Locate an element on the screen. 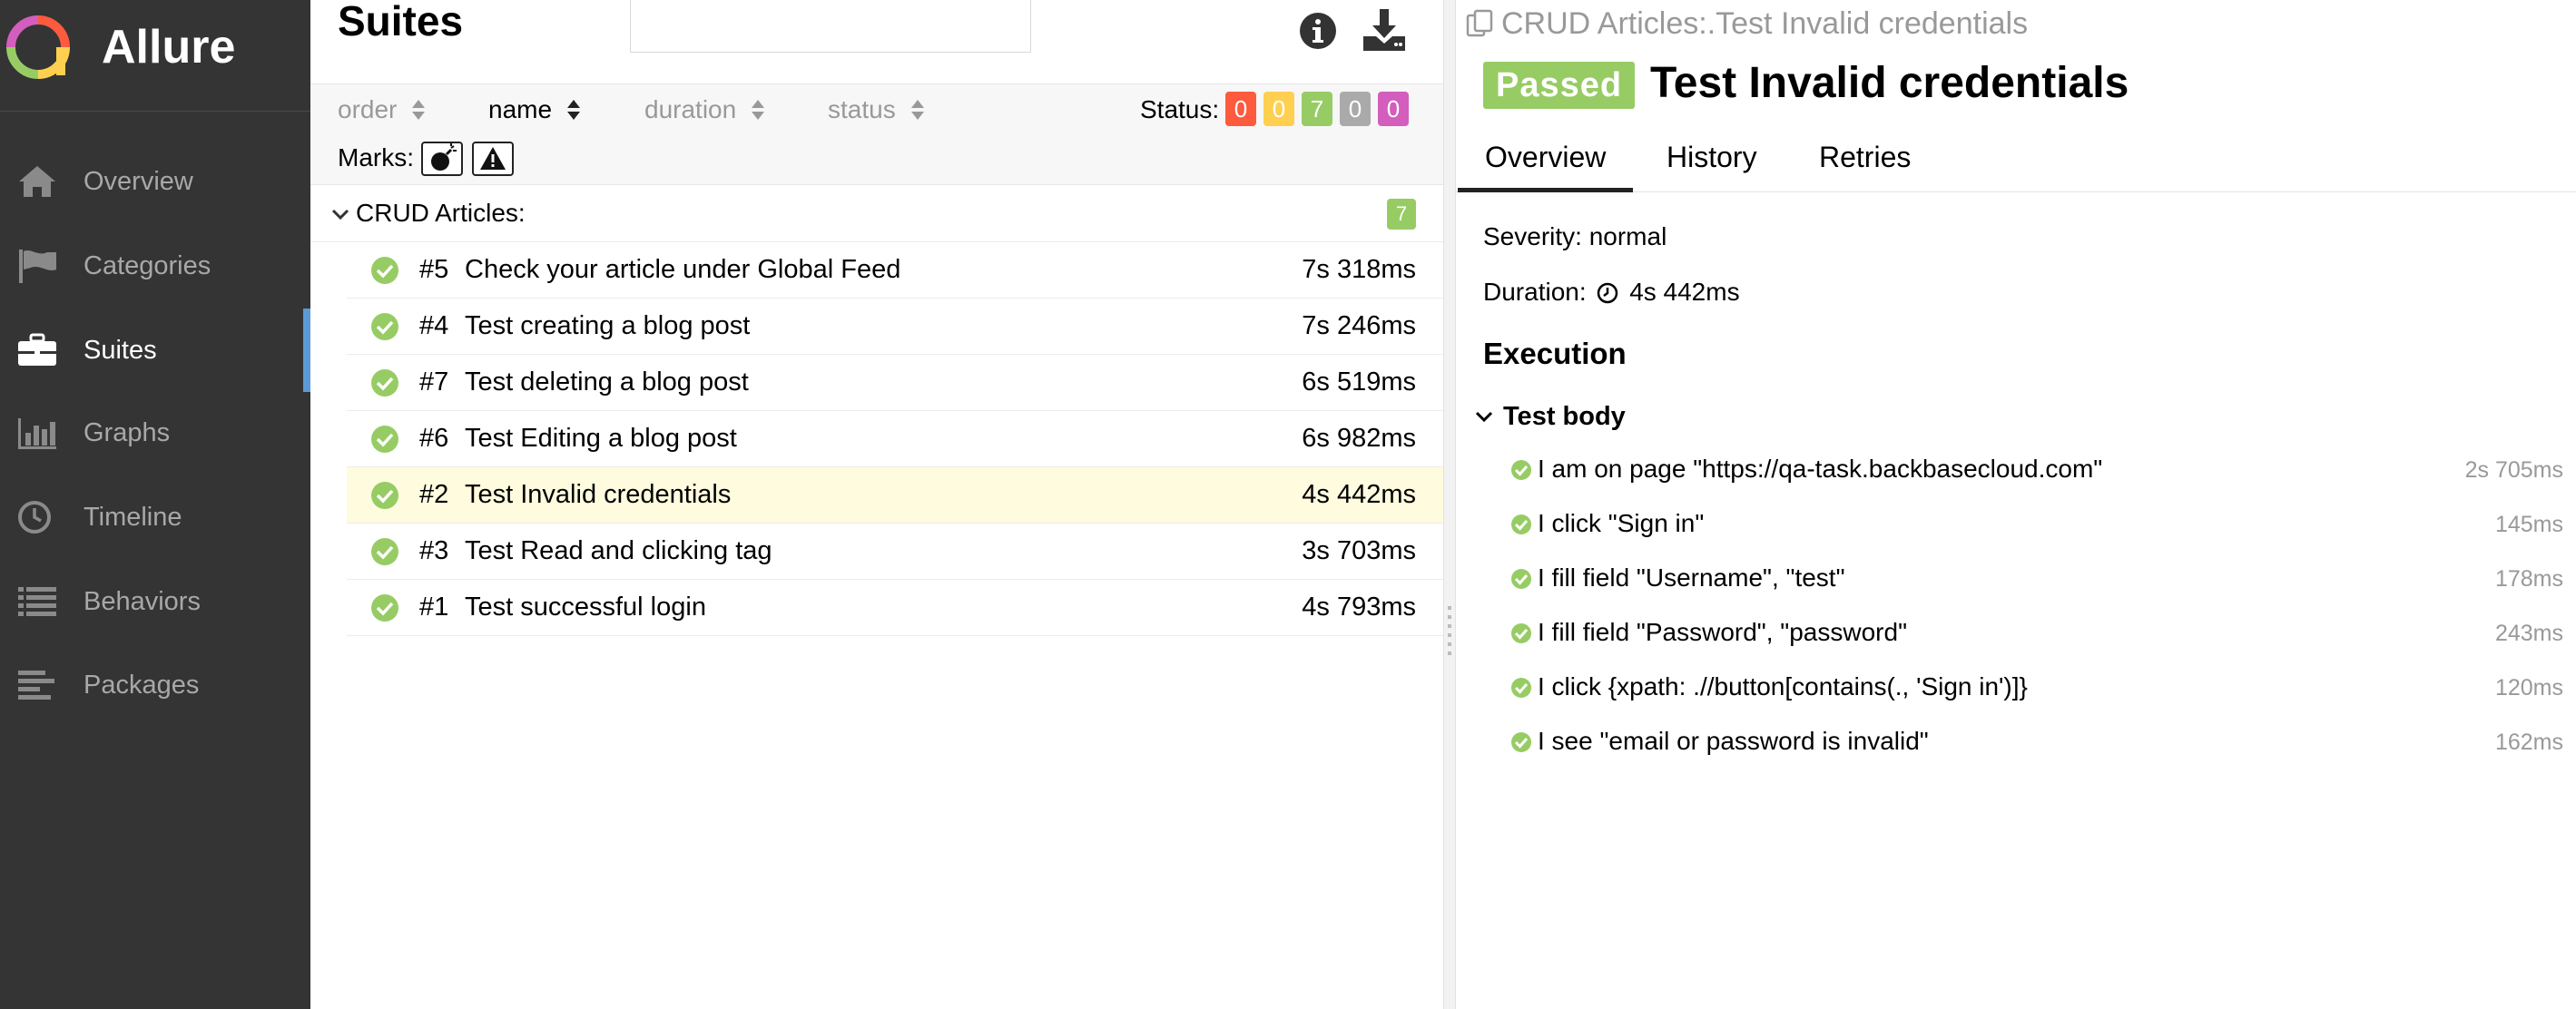 Image resolution: width=2576 pixels, height=1009 pixels. clock-icon is located at coordinates (1608, 293).